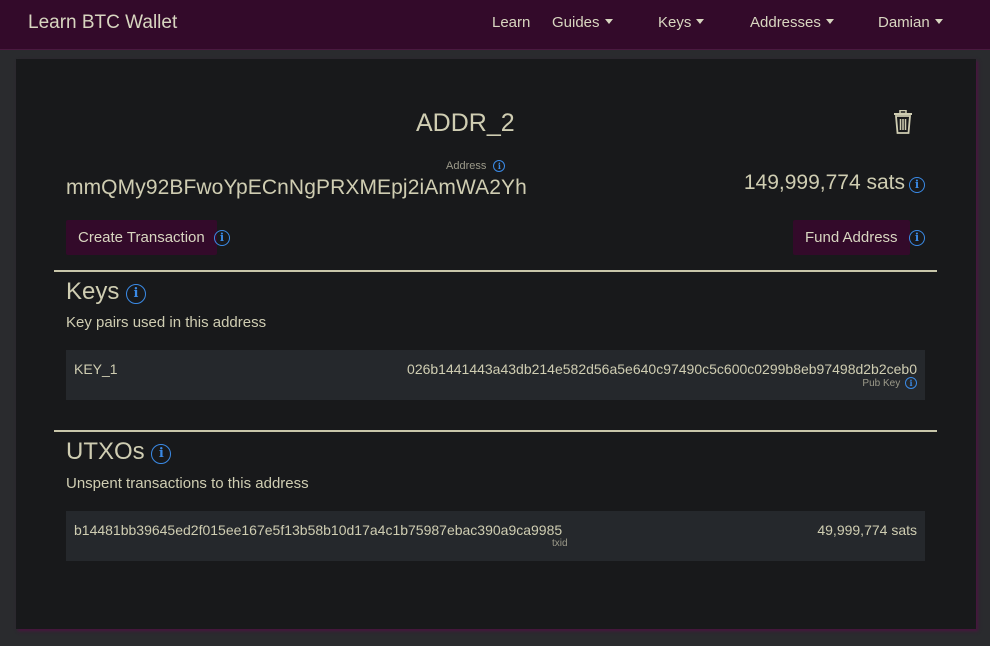 The width and height of the screenshot is (990, 646). I want to click on keys-heading: Keys i, so click(106, 292).